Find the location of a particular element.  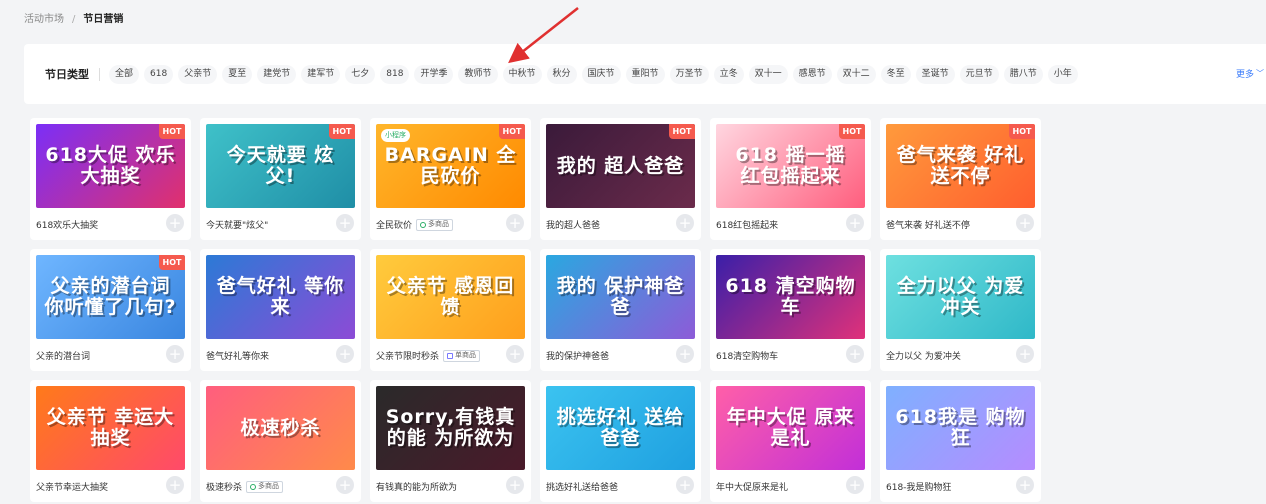

filter-chip: 教师节 is located at coordinates (478, 74).